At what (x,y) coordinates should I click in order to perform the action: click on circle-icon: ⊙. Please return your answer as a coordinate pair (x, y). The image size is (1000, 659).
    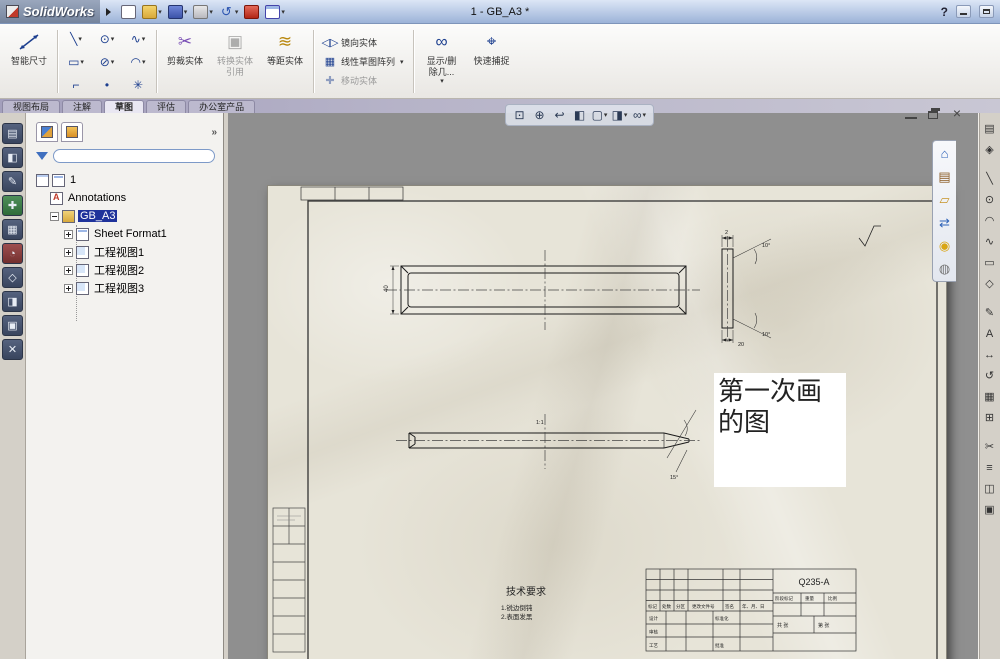
    Looking at the image, I should click on (989, 199).